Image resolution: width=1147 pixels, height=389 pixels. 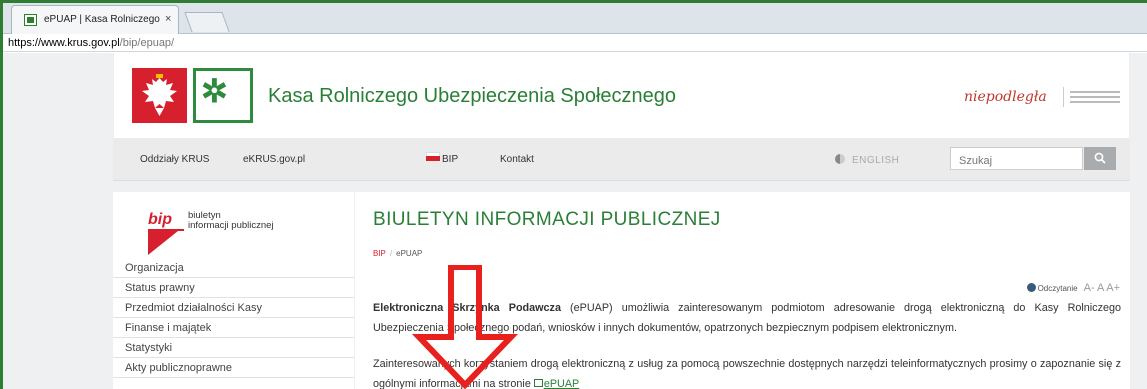 What do you see at coordinates (1005, 97) in the screenshot?
I see `niepodlegla-logo: niepodległa` at bounding box center [1005, 97].